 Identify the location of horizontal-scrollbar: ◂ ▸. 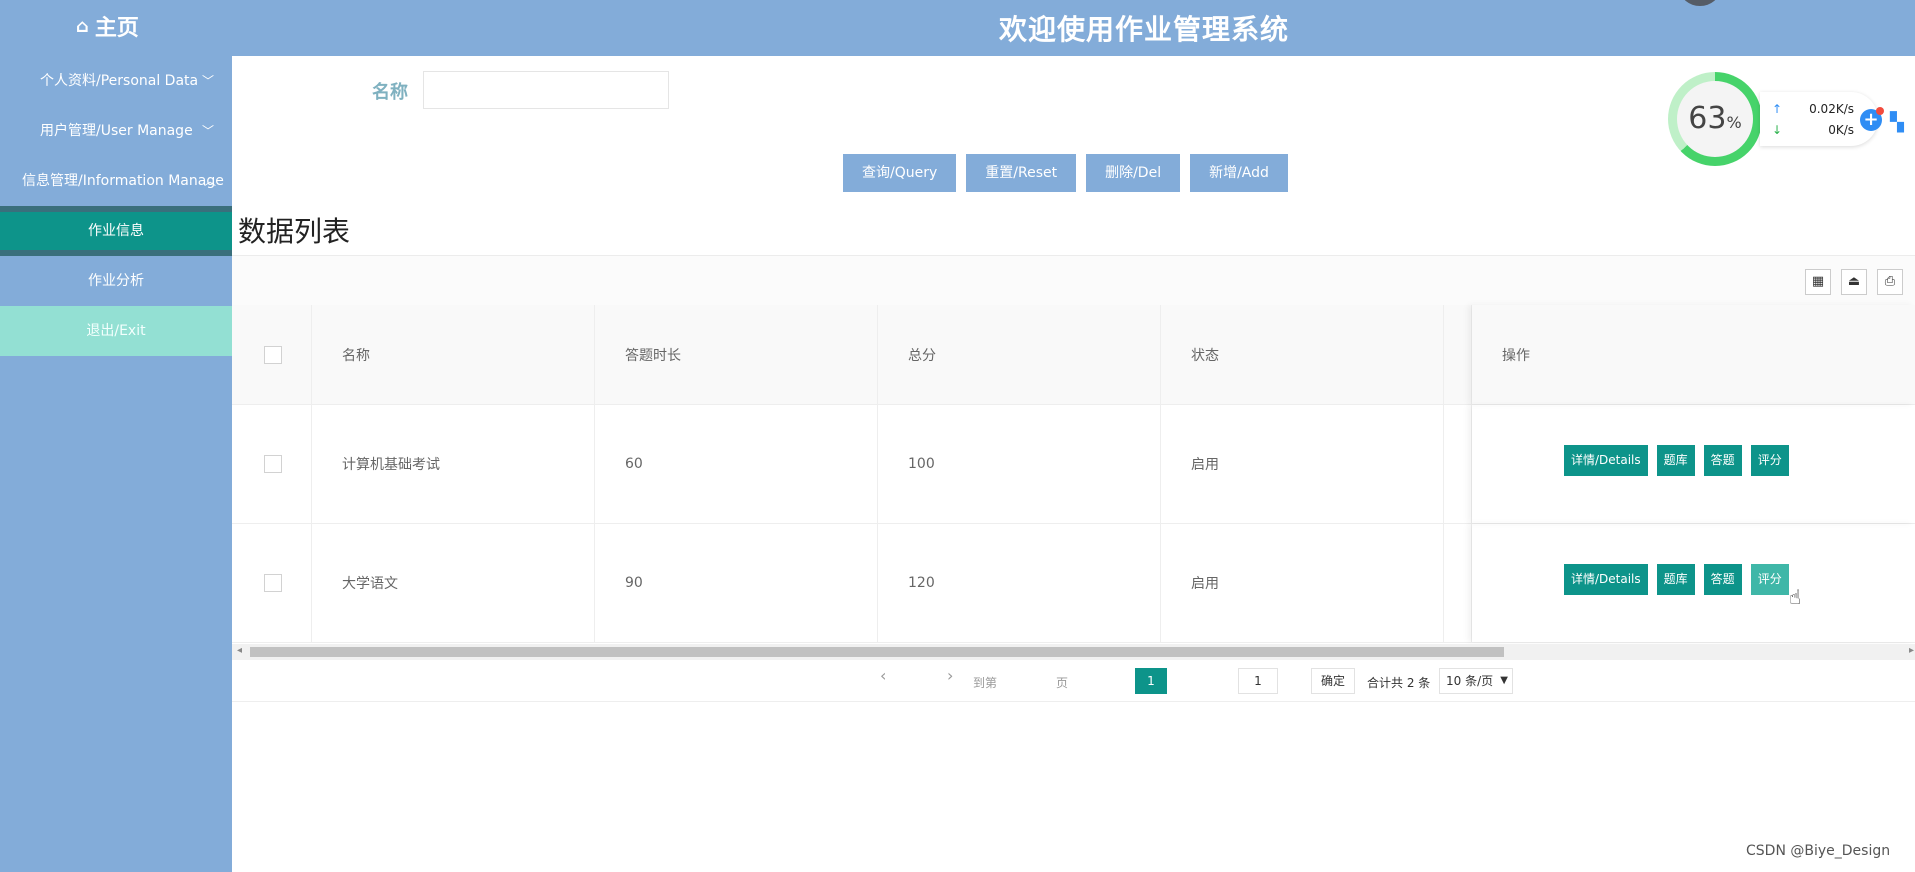
(1073, 652).